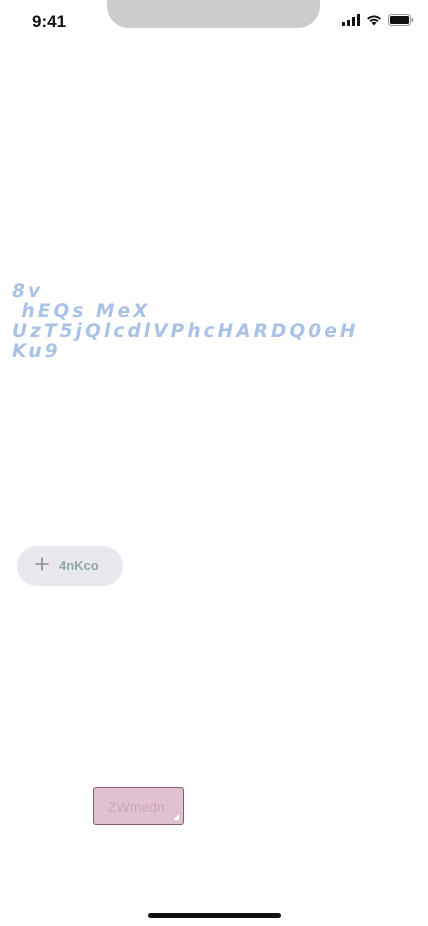 The height and width of the screenshot is (926, 428). Describe the element at coordinates (42, 564) in the screenshot. I see `plus-icon` at that location.